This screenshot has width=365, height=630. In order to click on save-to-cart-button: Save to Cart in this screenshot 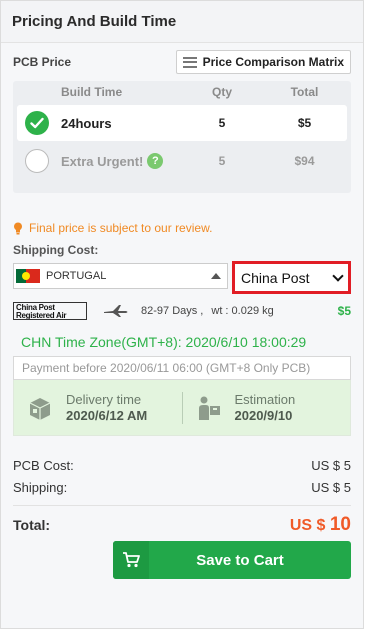, I will do `click(232, 560)`.